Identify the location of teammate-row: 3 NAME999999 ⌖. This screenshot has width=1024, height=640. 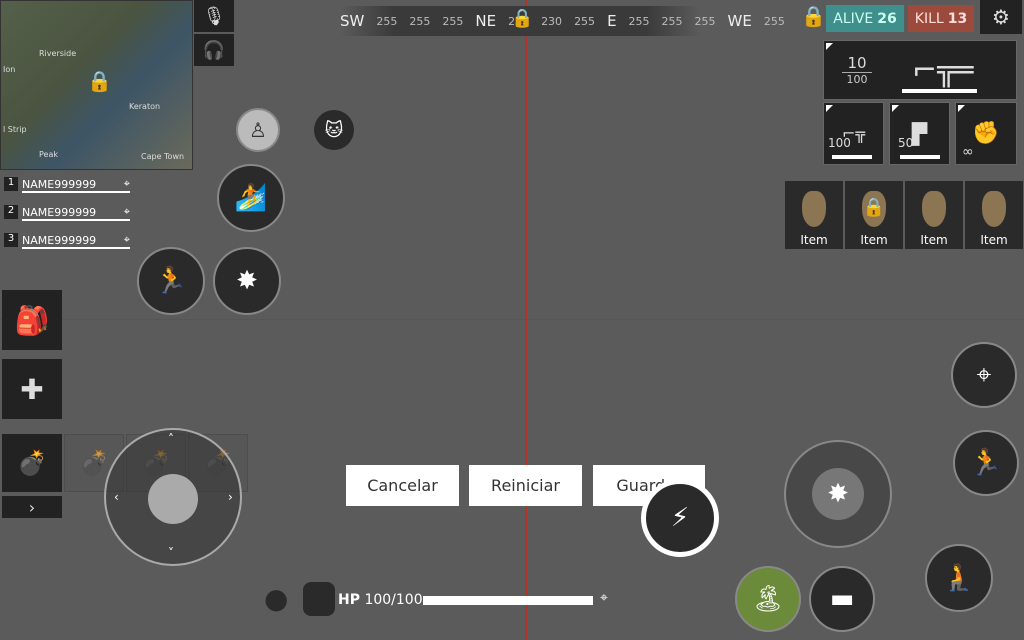
(67, 240).